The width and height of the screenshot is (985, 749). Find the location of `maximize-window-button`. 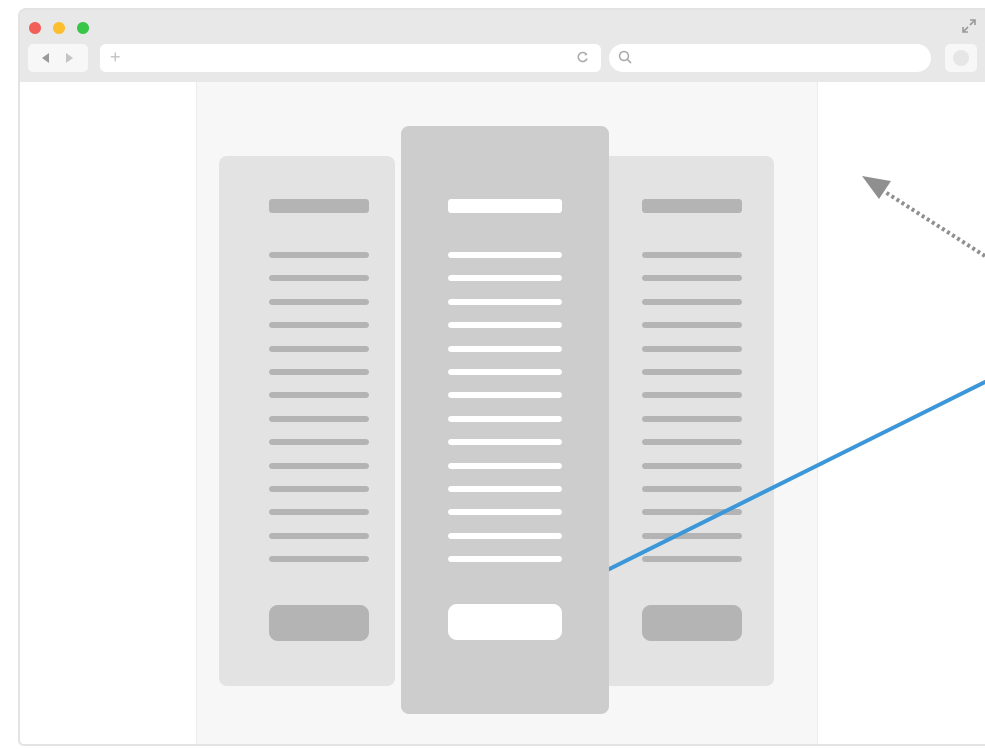

maximize-window-button is located at coordinates (83, 28).